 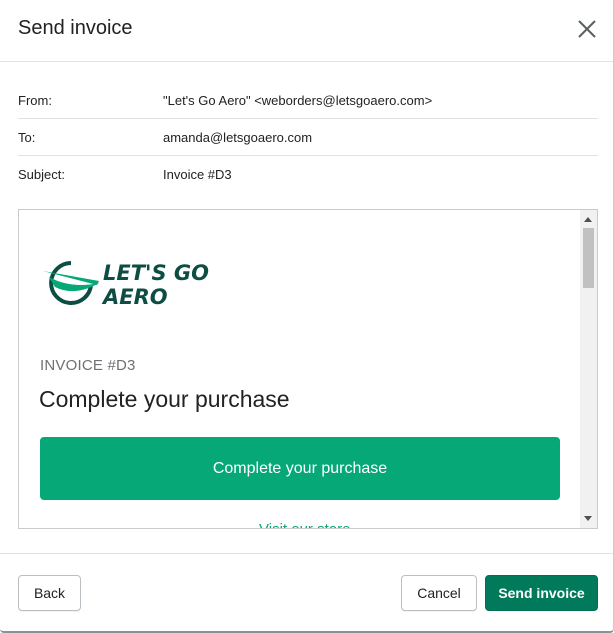 I want to click on logo-line-2: AERO, so click(x=134, y=297).